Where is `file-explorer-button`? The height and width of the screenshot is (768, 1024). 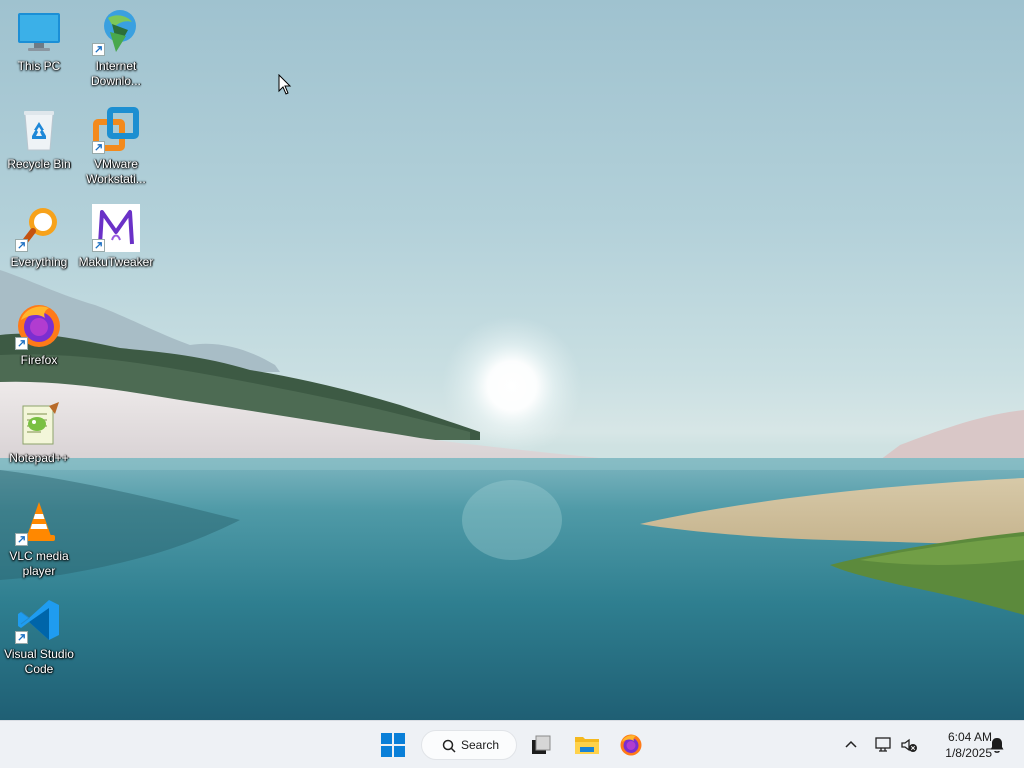
file-explorer-button is located at coordinates (587, 745).